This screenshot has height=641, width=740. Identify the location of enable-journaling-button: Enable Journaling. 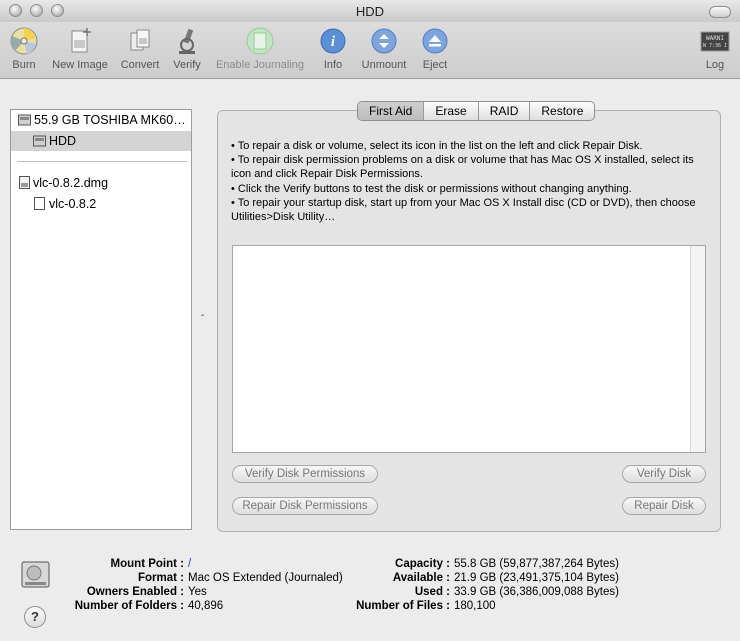
(260, 48).